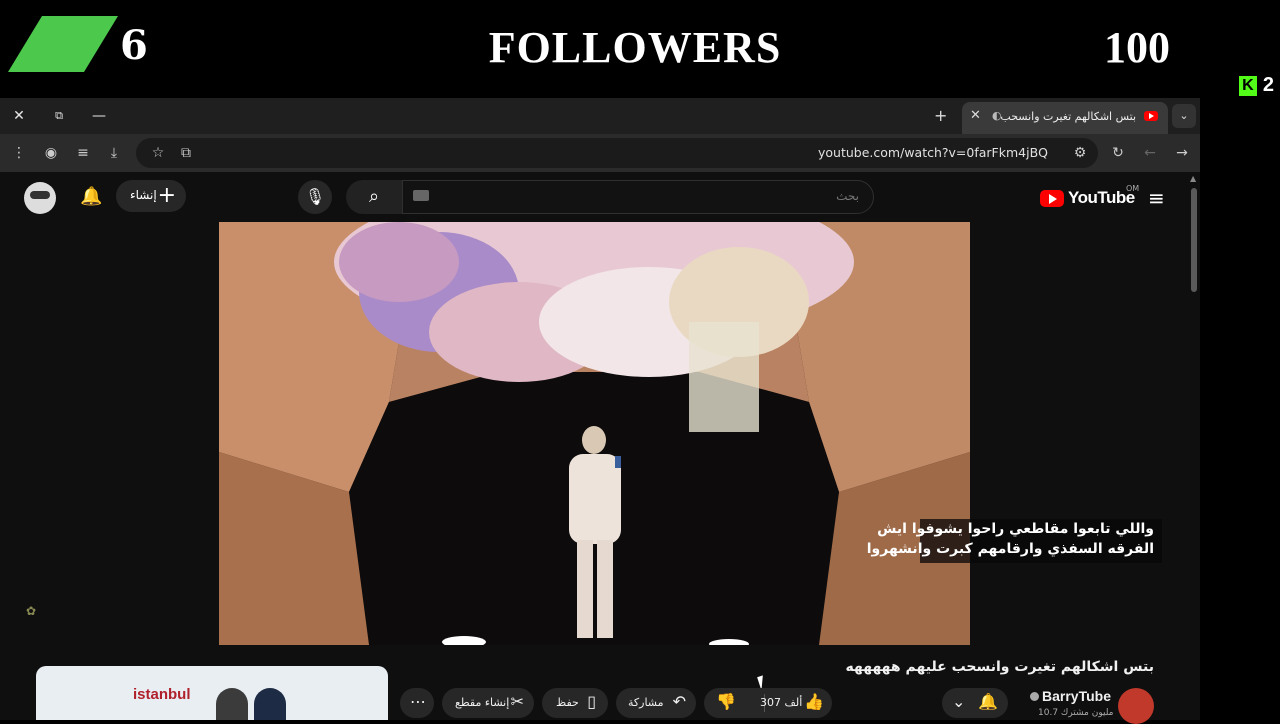  I want to click on bookmark-icon: ▯, so click(591, 701).